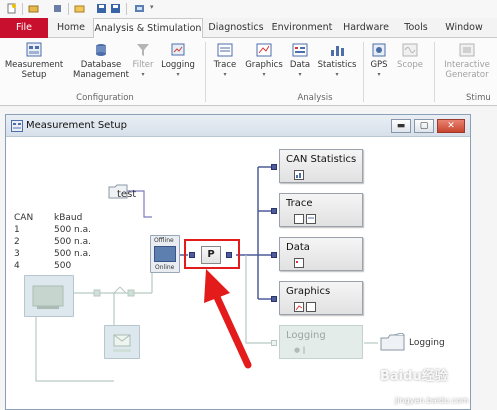  What do you see at coordinates (11, 8) in the screenshot?
I see `new-file-icon` at bounding box center [11, 8].